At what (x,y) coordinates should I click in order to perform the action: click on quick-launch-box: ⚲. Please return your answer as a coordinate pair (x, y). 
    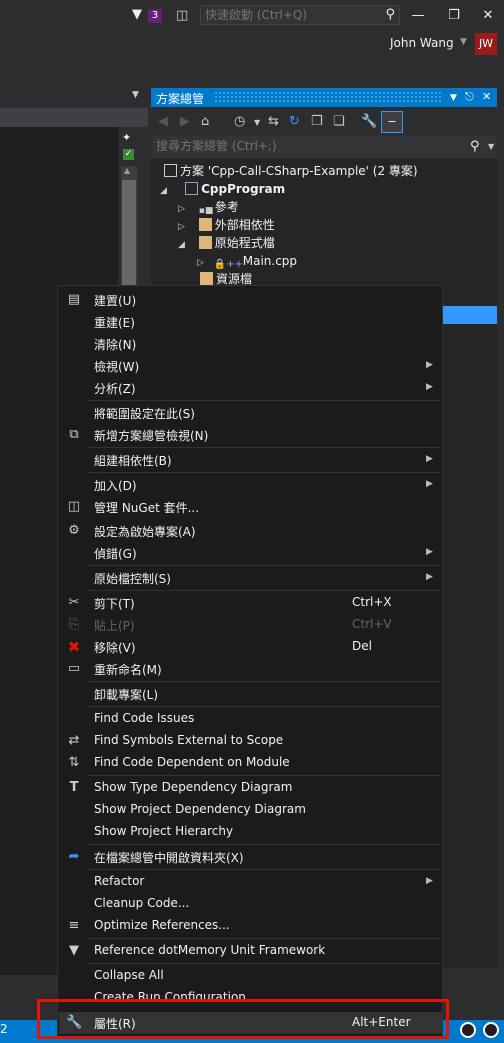
    Looking at the image, I should click on (300, 15).